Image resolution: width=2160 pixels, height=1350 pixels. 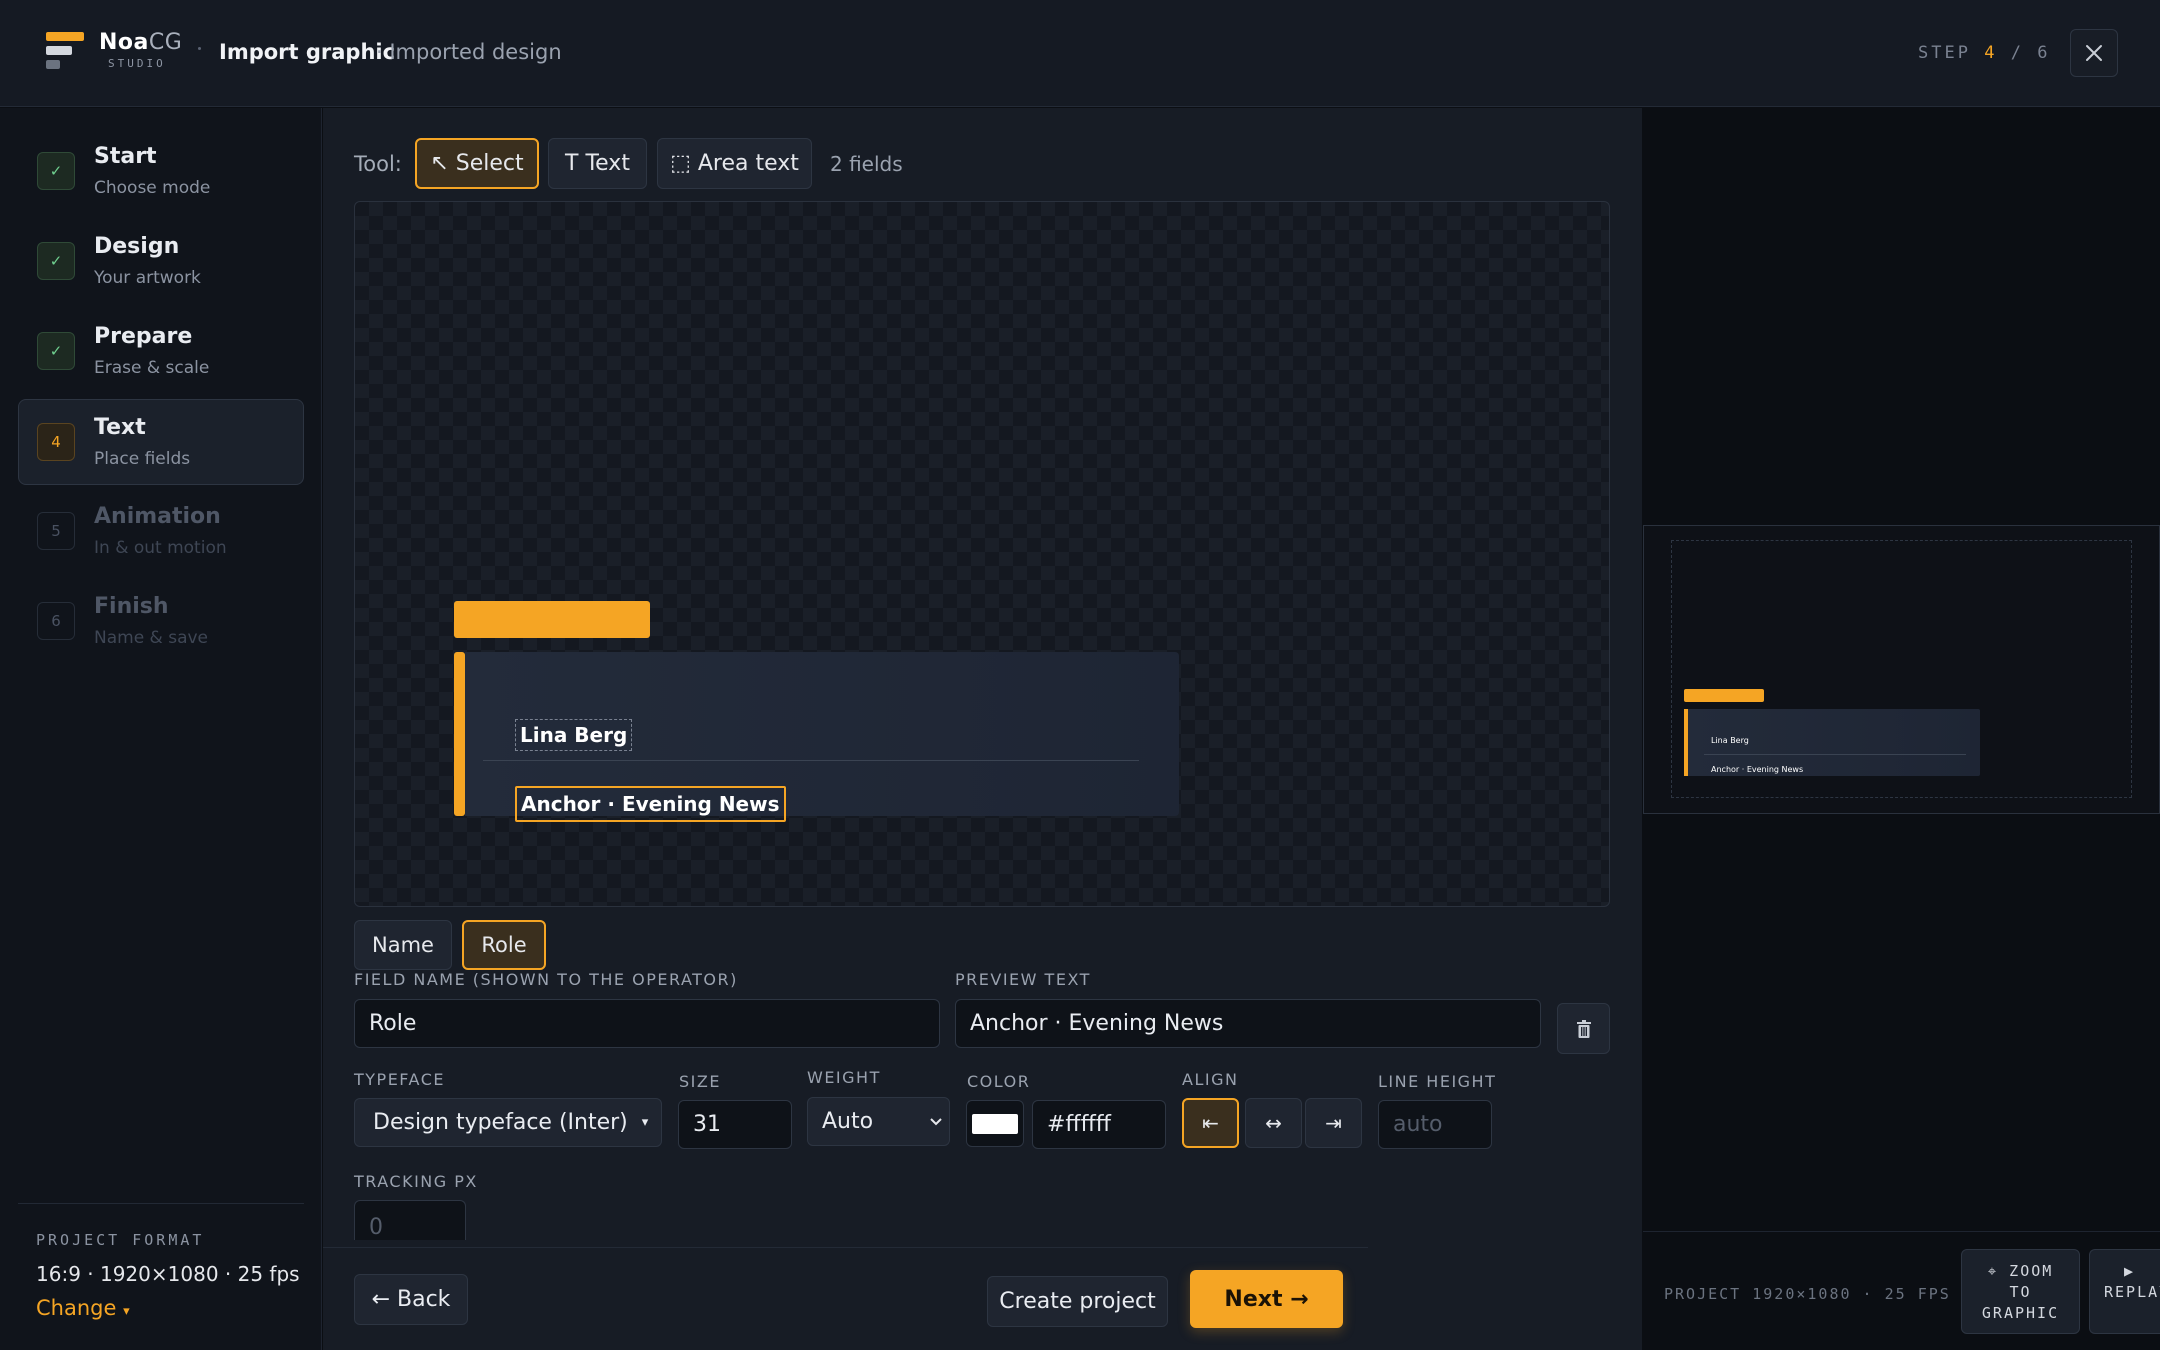 I want to click on step-title: Text, so click(x=120, y=427).